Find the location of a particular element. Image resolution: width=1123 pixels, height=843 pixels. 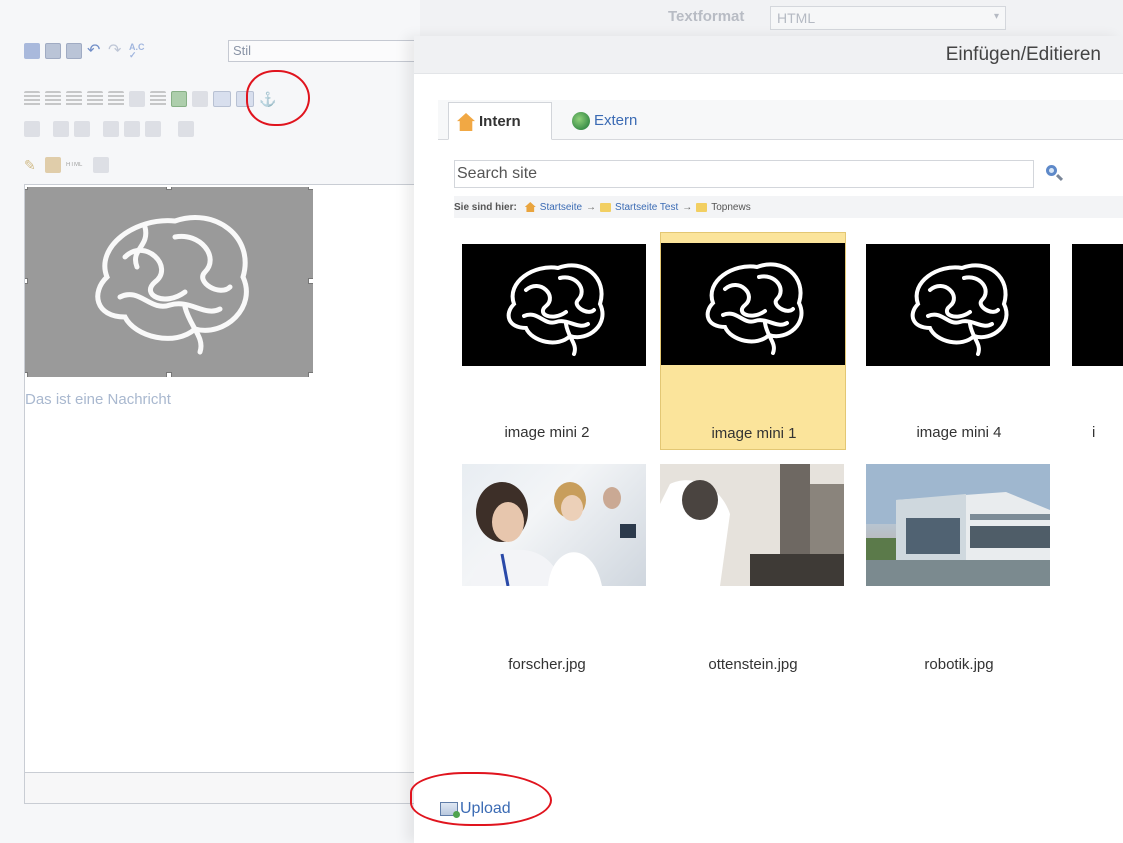

search-icon is located at coordinates (1051, 170).